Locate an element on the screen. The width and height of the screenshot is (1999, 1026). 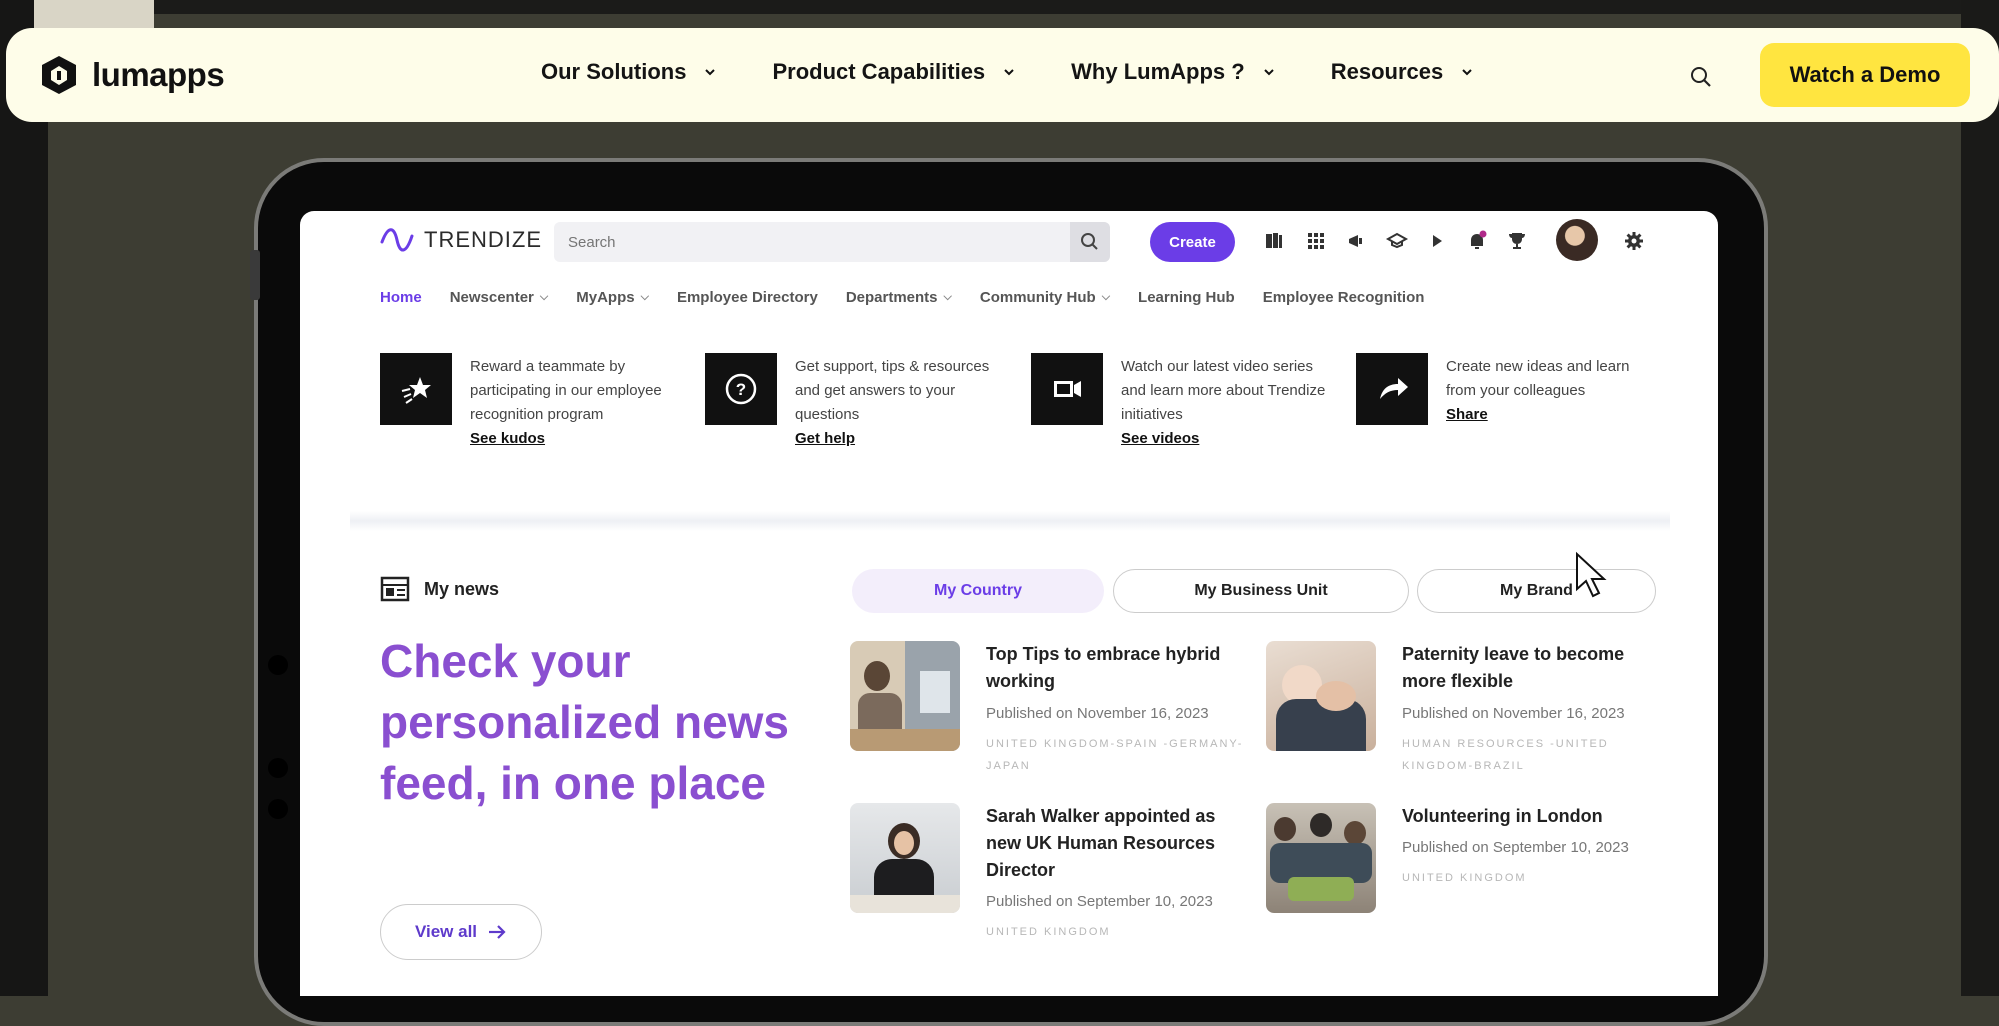
article-tags: UNITED KINGDOM-SPAIN -GERMANY-JAPAN is located at coordinates (1115, 755).